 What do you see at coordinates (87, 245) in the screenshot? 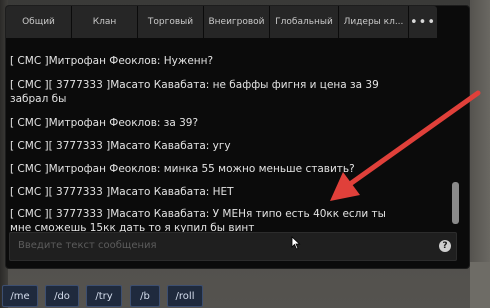
I see `chat-input-placeholder: Введите текст сообщения` at bounding box center [87, 245].